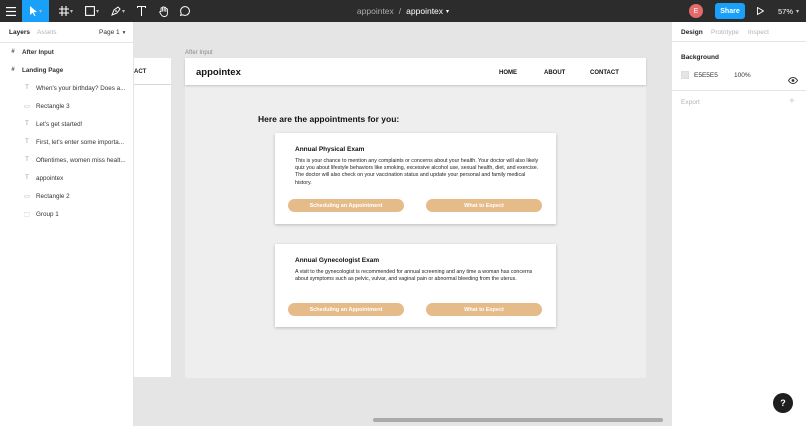 The width and height of the screenshot is (806, 426). I want to click on left-panel-tabs: Layers Assets Page 1 ▾, so click(66, 32).